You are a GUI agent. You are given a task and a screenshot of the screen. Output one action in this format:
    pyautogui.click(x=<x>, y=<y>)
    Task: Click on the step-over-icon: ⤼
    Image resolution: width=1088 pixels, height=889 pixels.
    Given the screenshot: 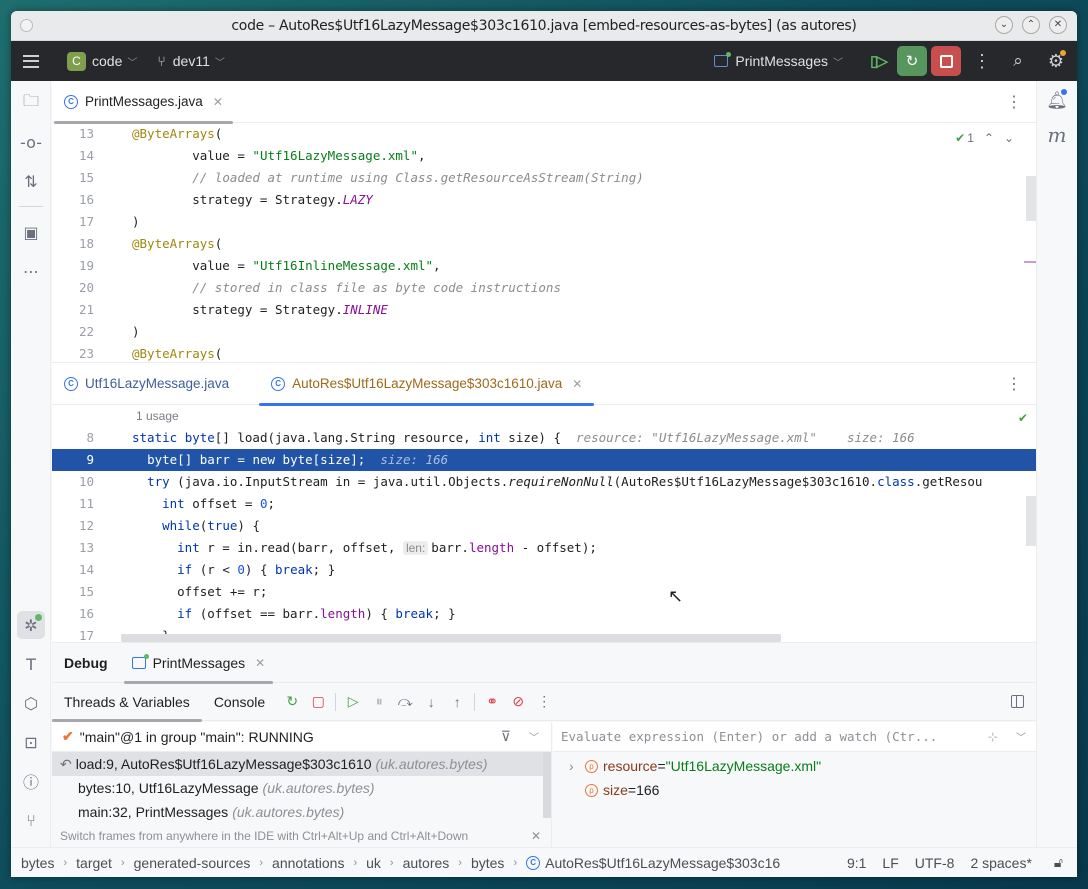 What is the action you would take?
    pyautogui.click(x=405, y=701)
    